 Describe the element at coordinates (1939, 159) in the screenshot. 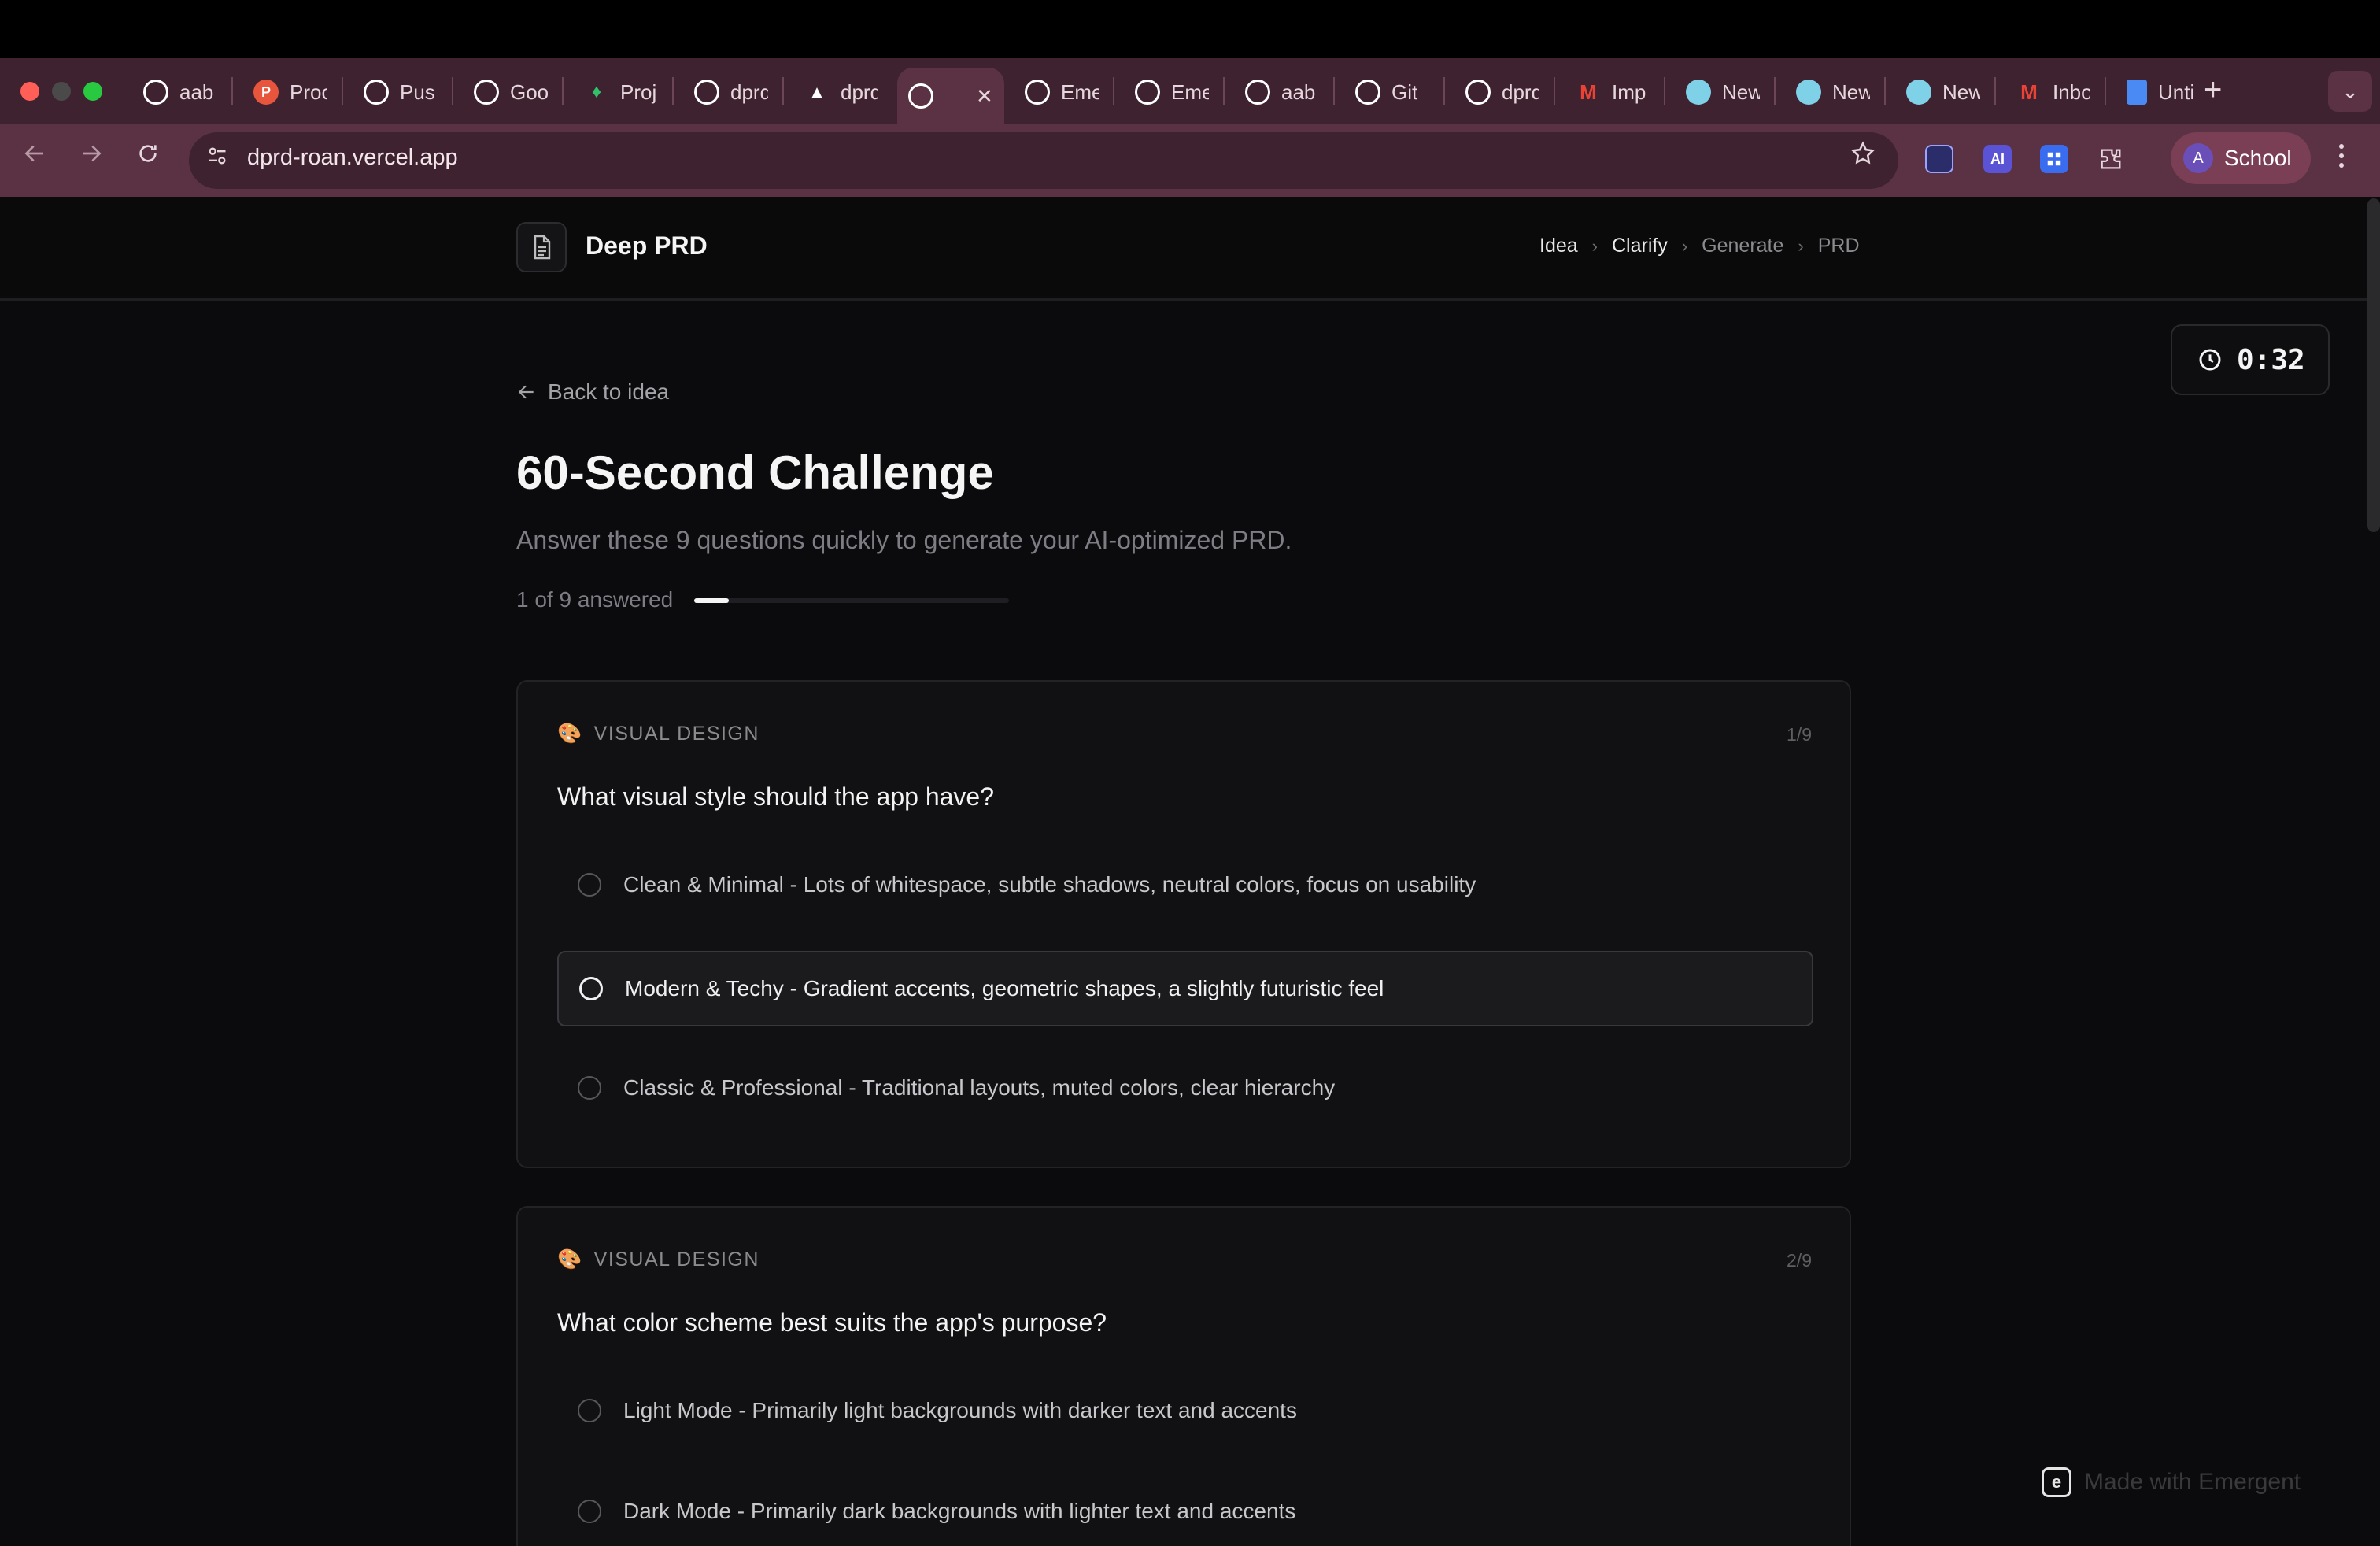

I see `extension-screenshot-icon` at that location.